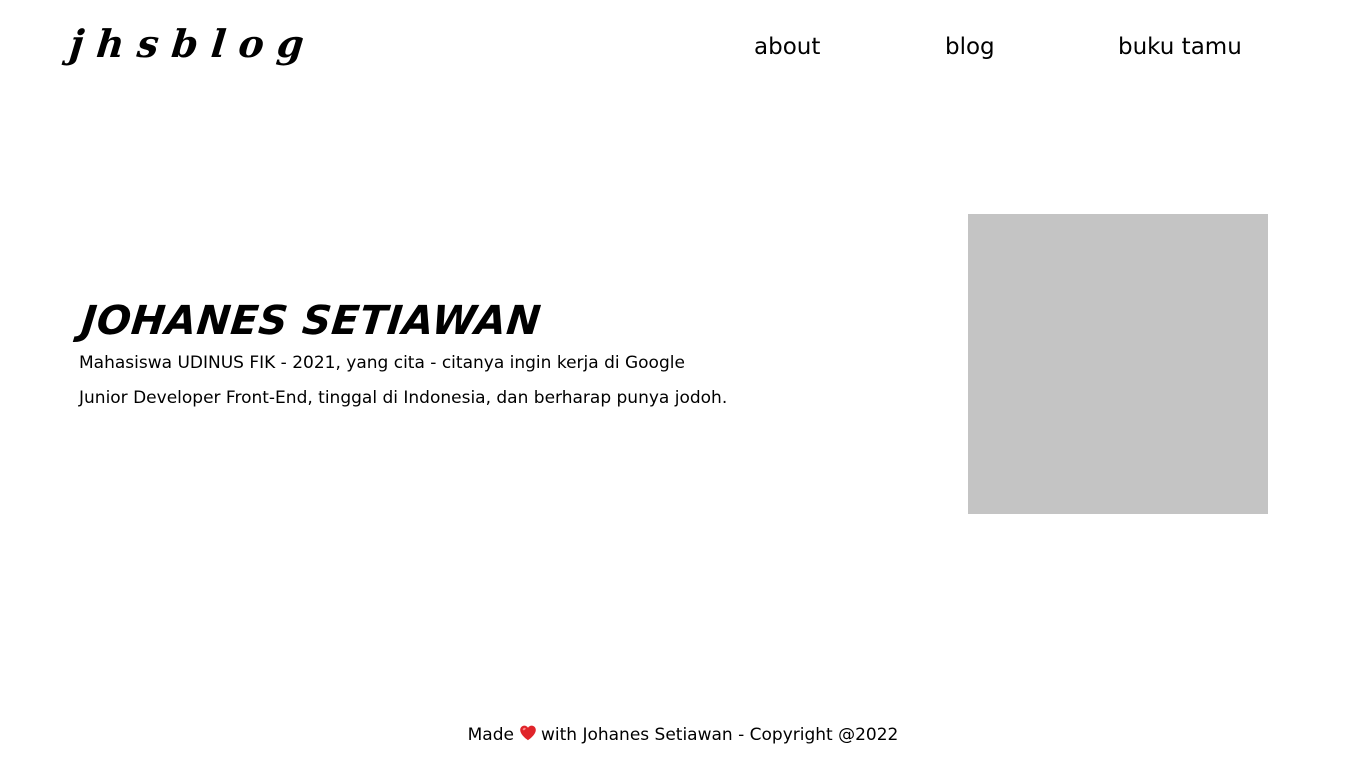 This screenshot has height=768, width=1366. I want to click on main-nav: about blog buku tamu, so click(683, 47).